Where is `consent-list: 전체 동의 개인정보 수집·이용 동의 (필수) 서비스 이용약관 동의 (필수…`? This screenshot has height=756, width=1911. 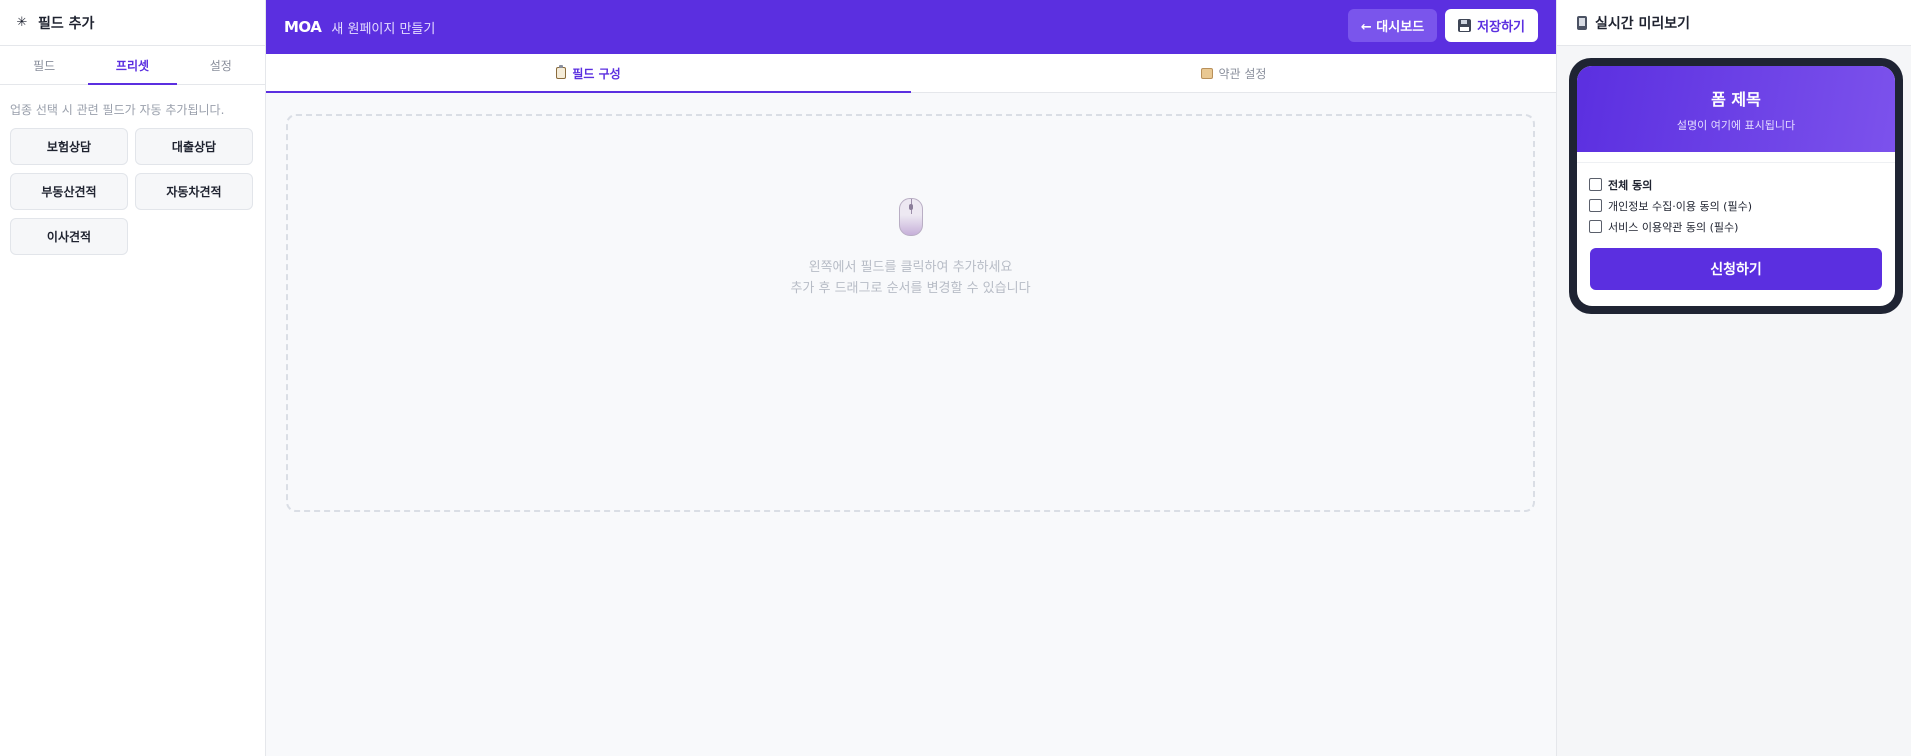 consent-list: 전체 동의 개인정보 수집·이용 동의 (필수) 서비스 이용약관 동의 (필수… is located at coordinates (1736, 194).